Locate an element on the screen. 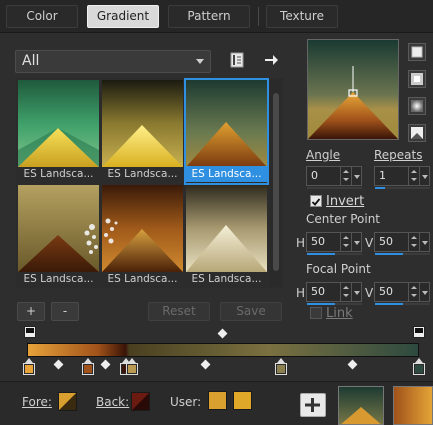  angle-field: 0 is located at coordinates (329, 176).